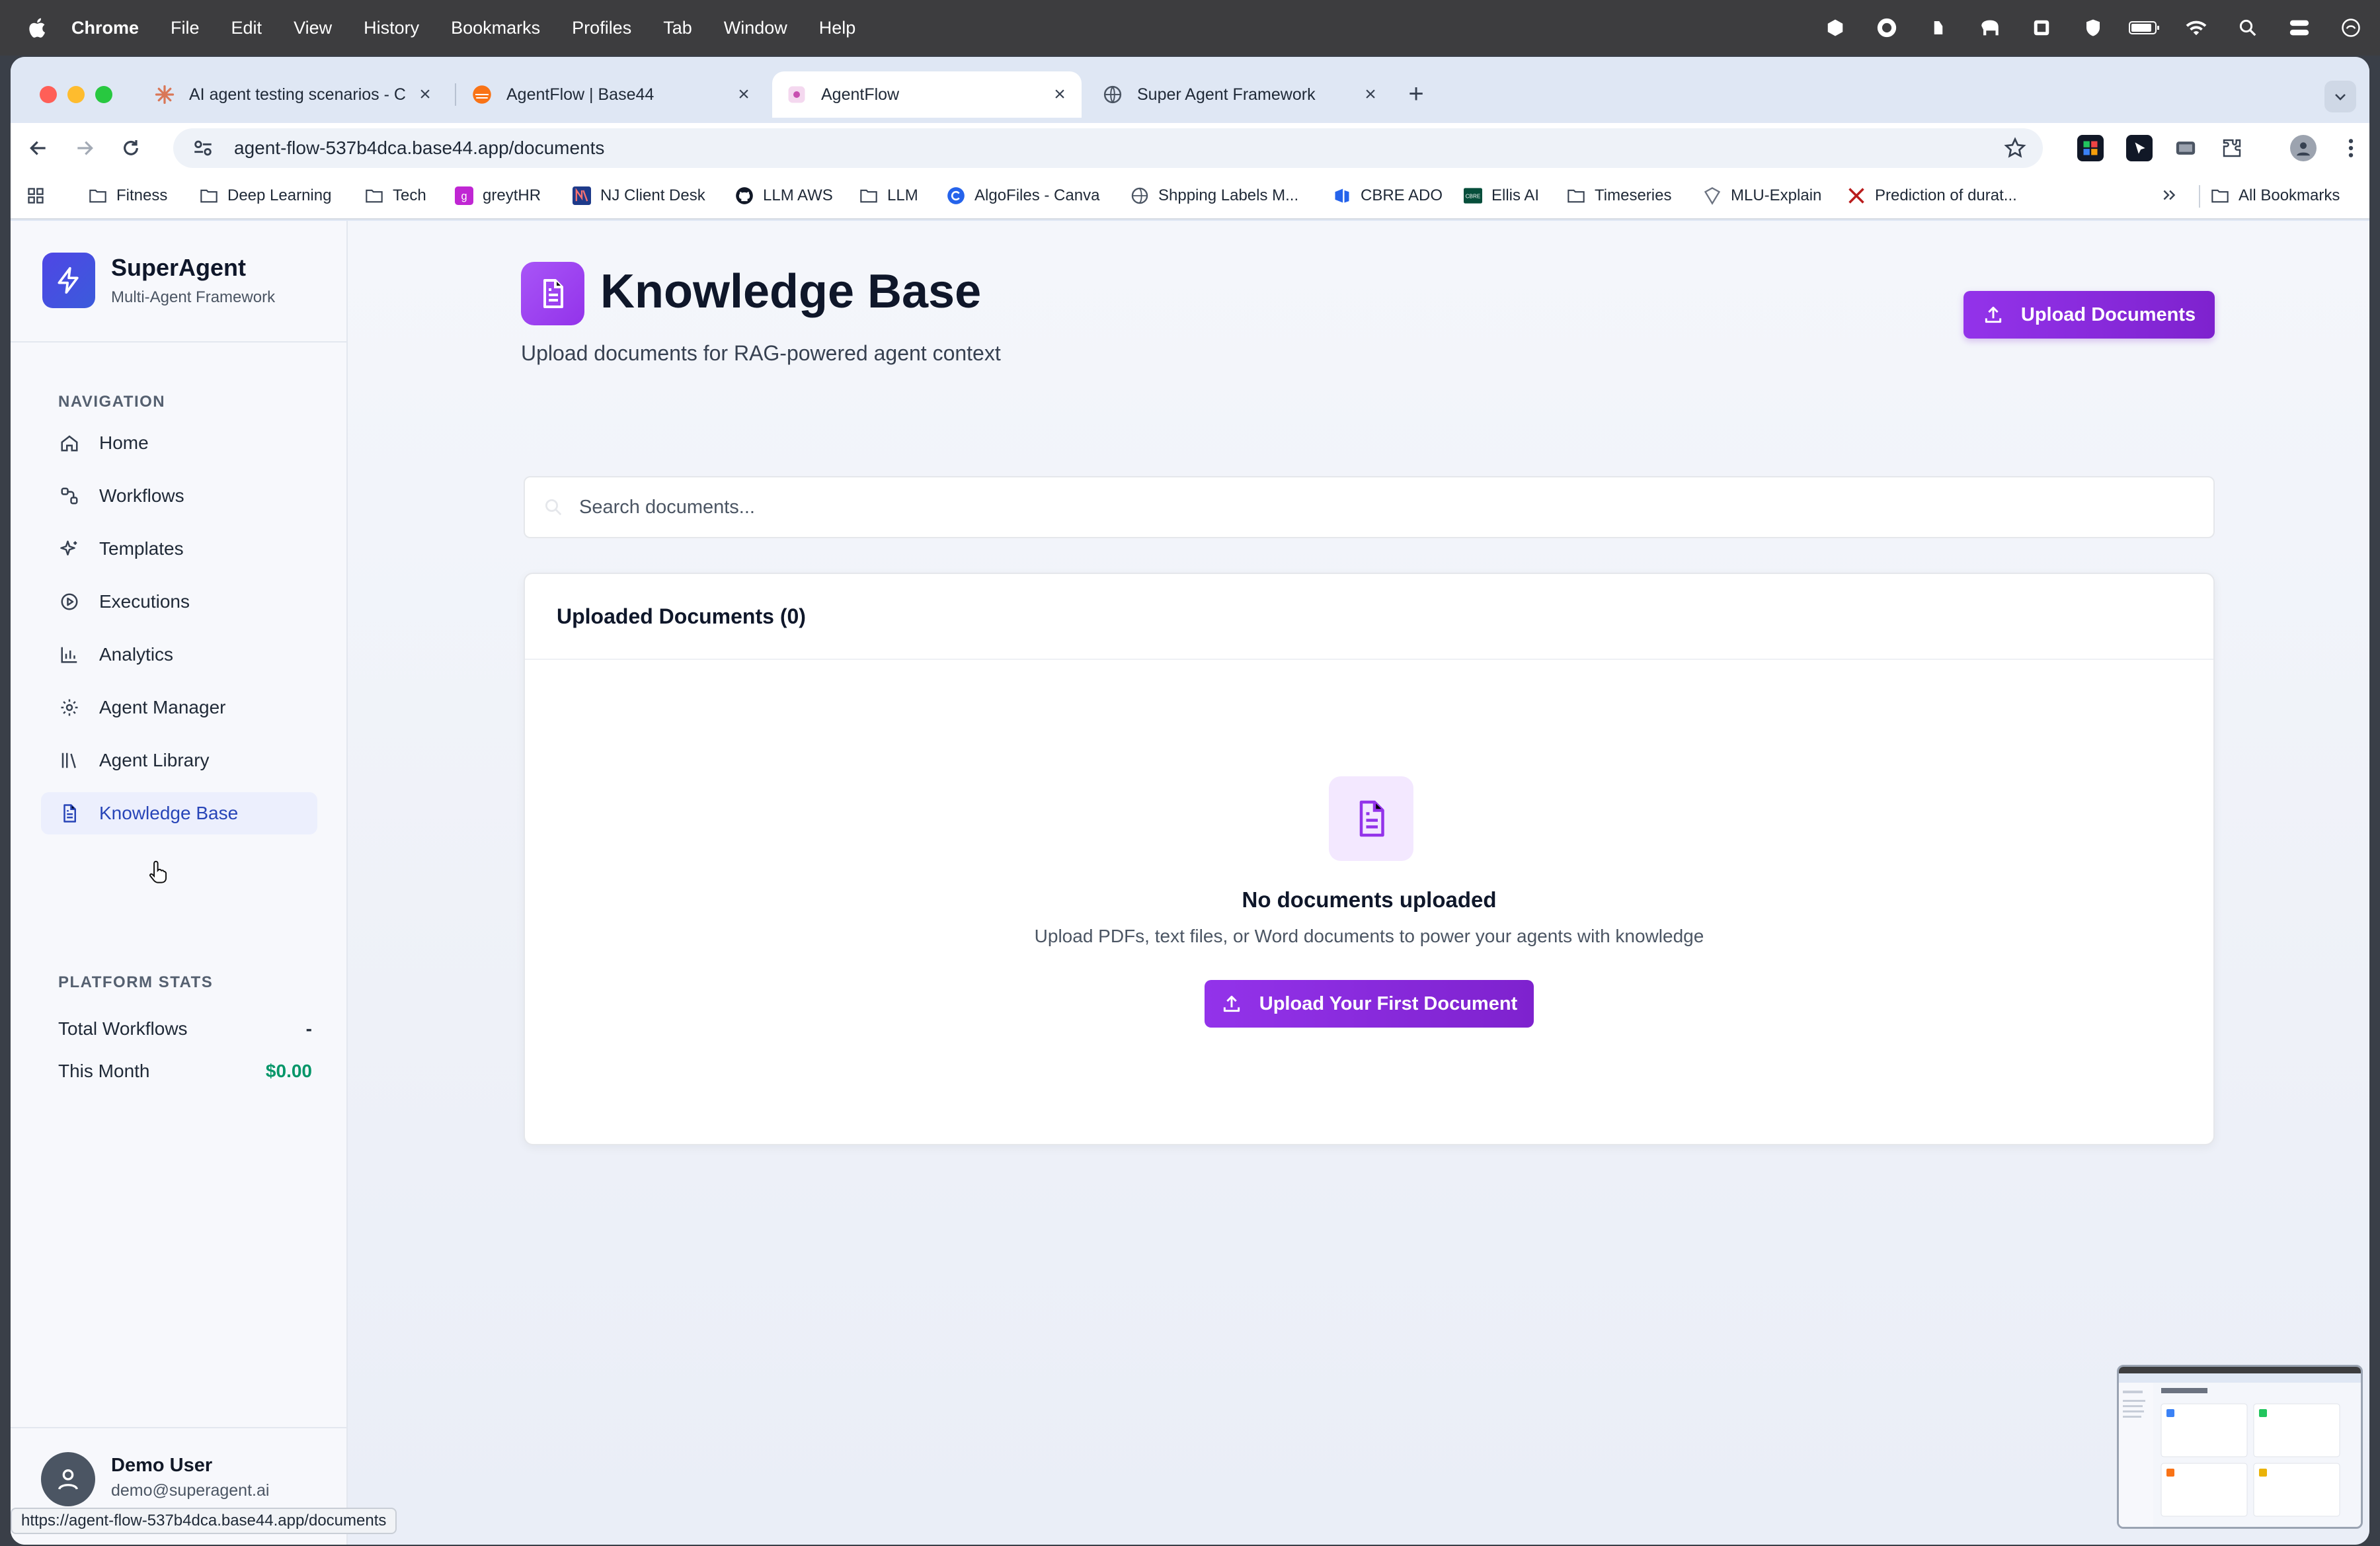 This screenshot has width=2380, height=1546. I want to click on sidebar-item-templates: Templates, so click(179, 549).